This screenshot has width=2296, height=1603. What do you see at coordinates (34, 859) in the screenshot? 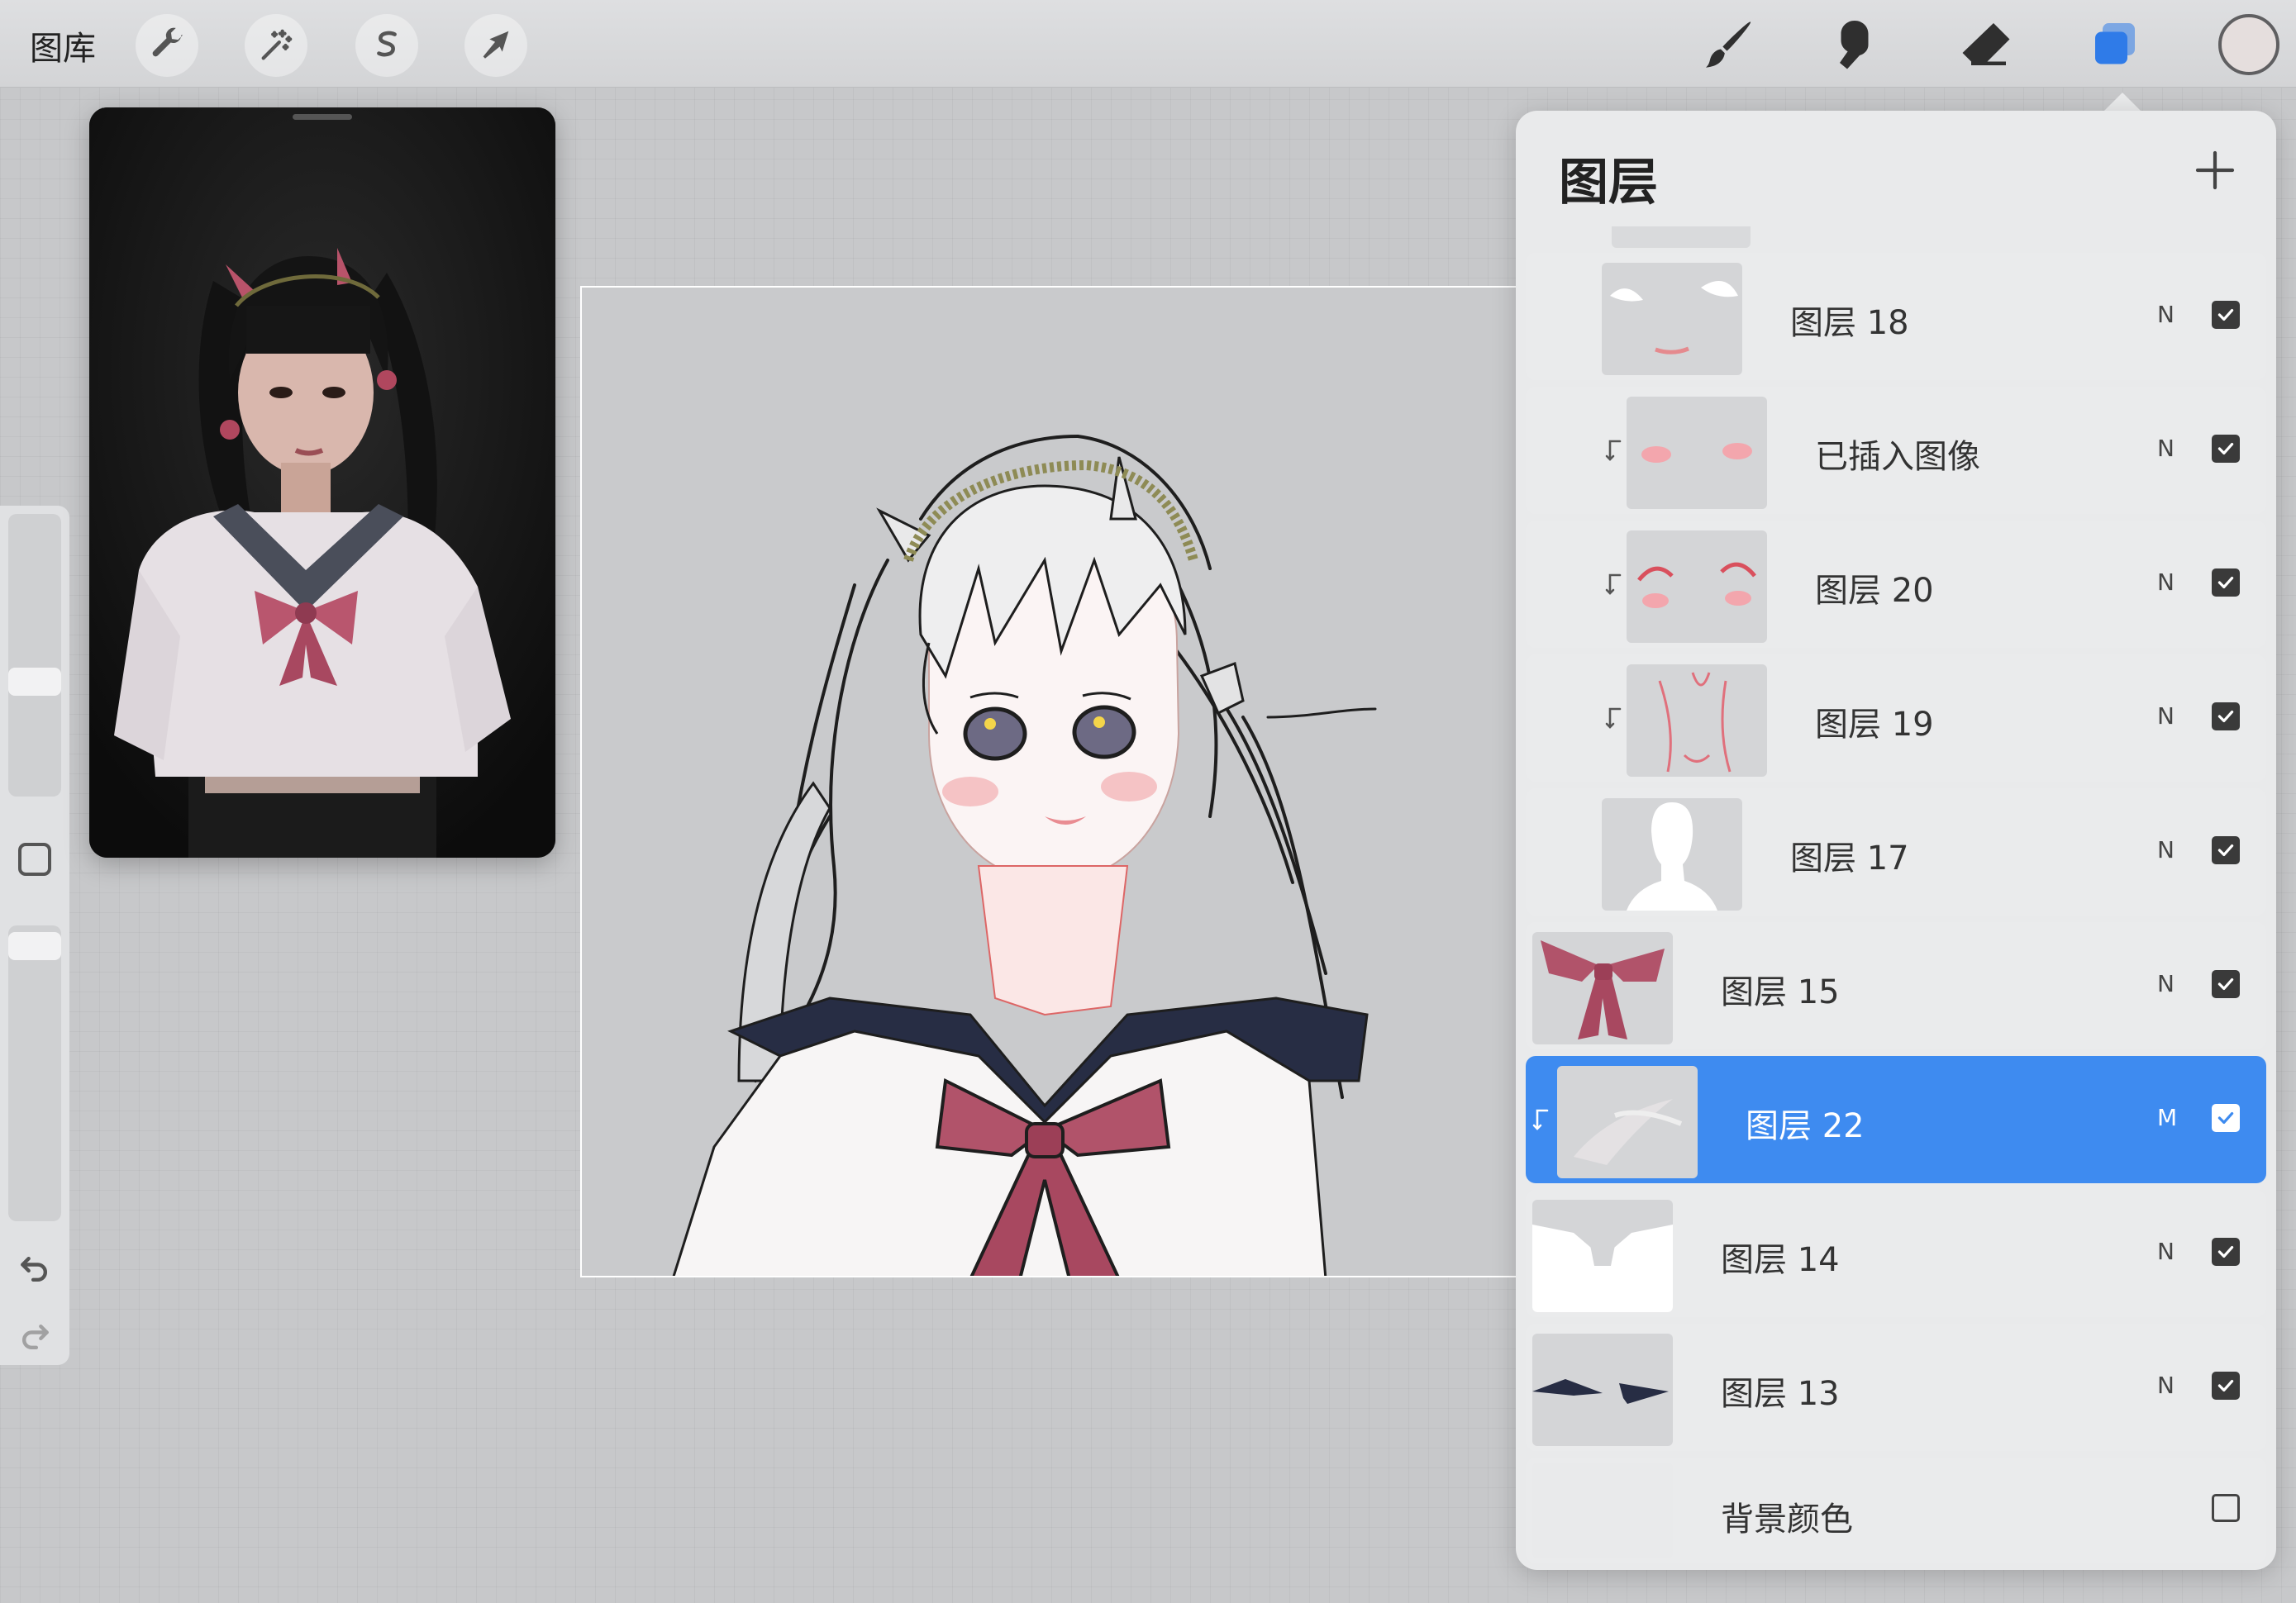
I see `modifier-button` at bounding box center [34, 859].